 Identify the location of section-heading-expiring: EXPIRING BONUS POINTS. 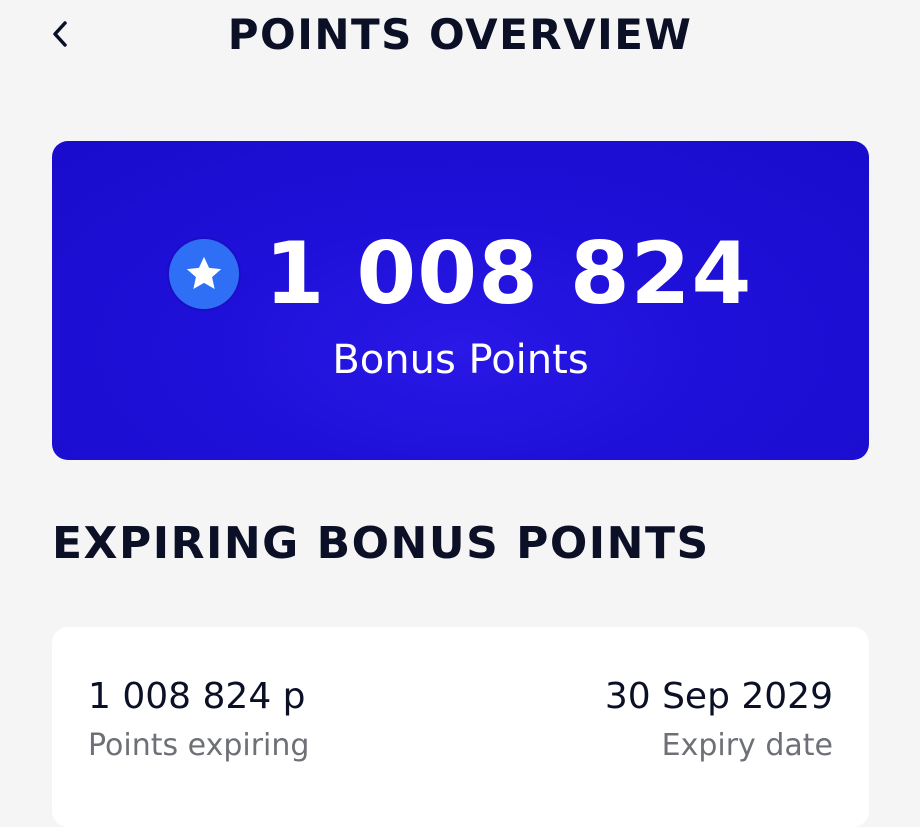
(381, 543).